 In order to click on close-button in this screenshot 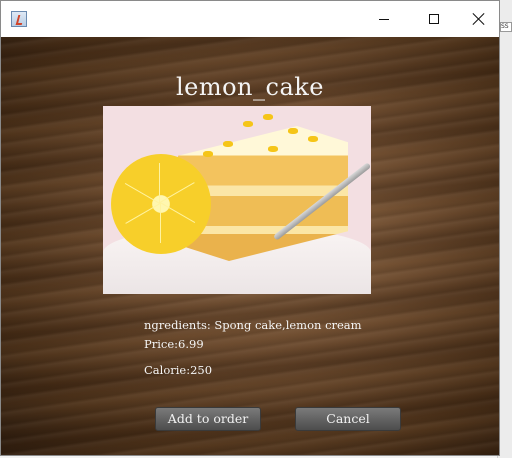, I will do `click(479, 19)`.